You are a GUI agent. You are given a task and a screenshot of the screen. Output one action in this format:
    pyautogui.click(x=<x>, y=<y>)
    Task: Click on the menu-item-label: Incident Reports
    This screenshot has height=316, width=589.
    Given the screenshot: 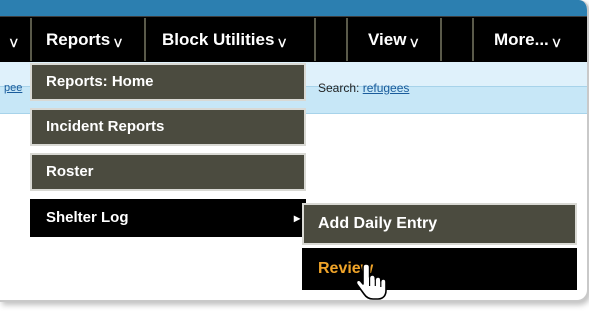 What is the action you would take?
    pyautogui.click(x=105, y=126)
    